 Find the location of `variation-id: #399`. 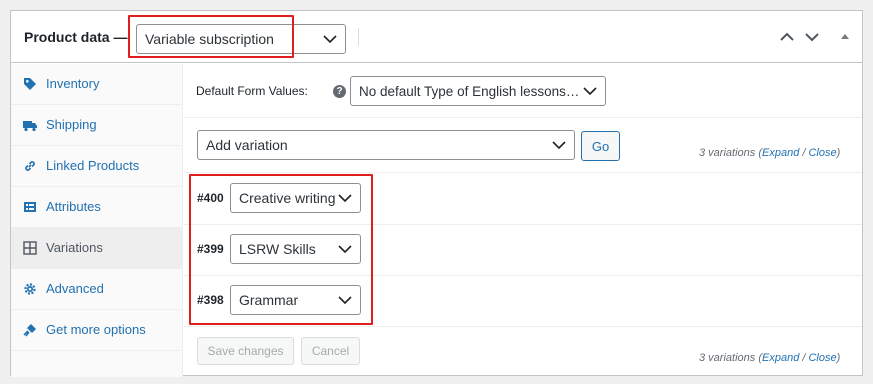

variation-id: #399 is located at coordinates (210, 249).